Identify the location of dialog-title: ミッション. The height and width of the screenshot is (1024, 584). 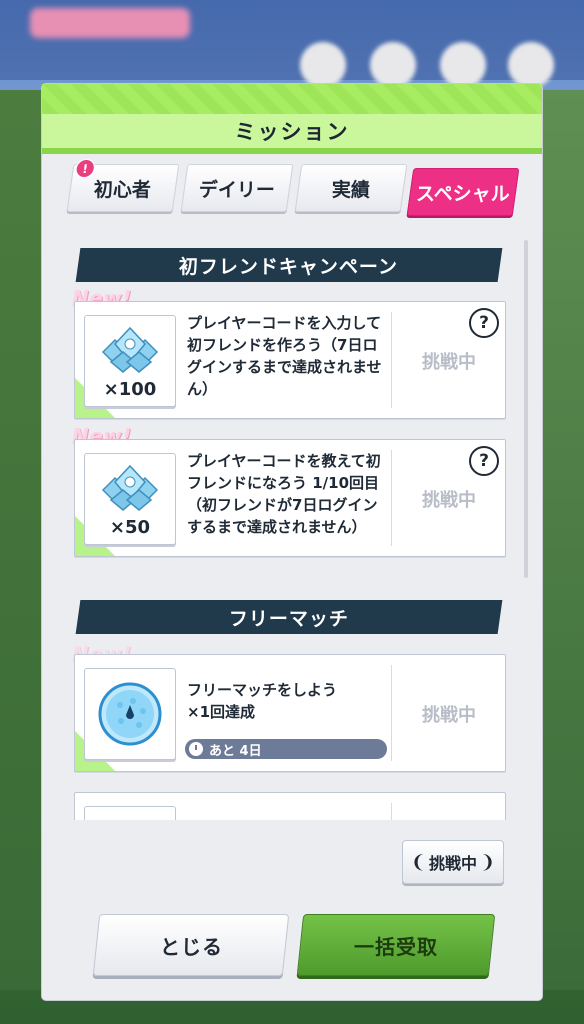
(292, 131).